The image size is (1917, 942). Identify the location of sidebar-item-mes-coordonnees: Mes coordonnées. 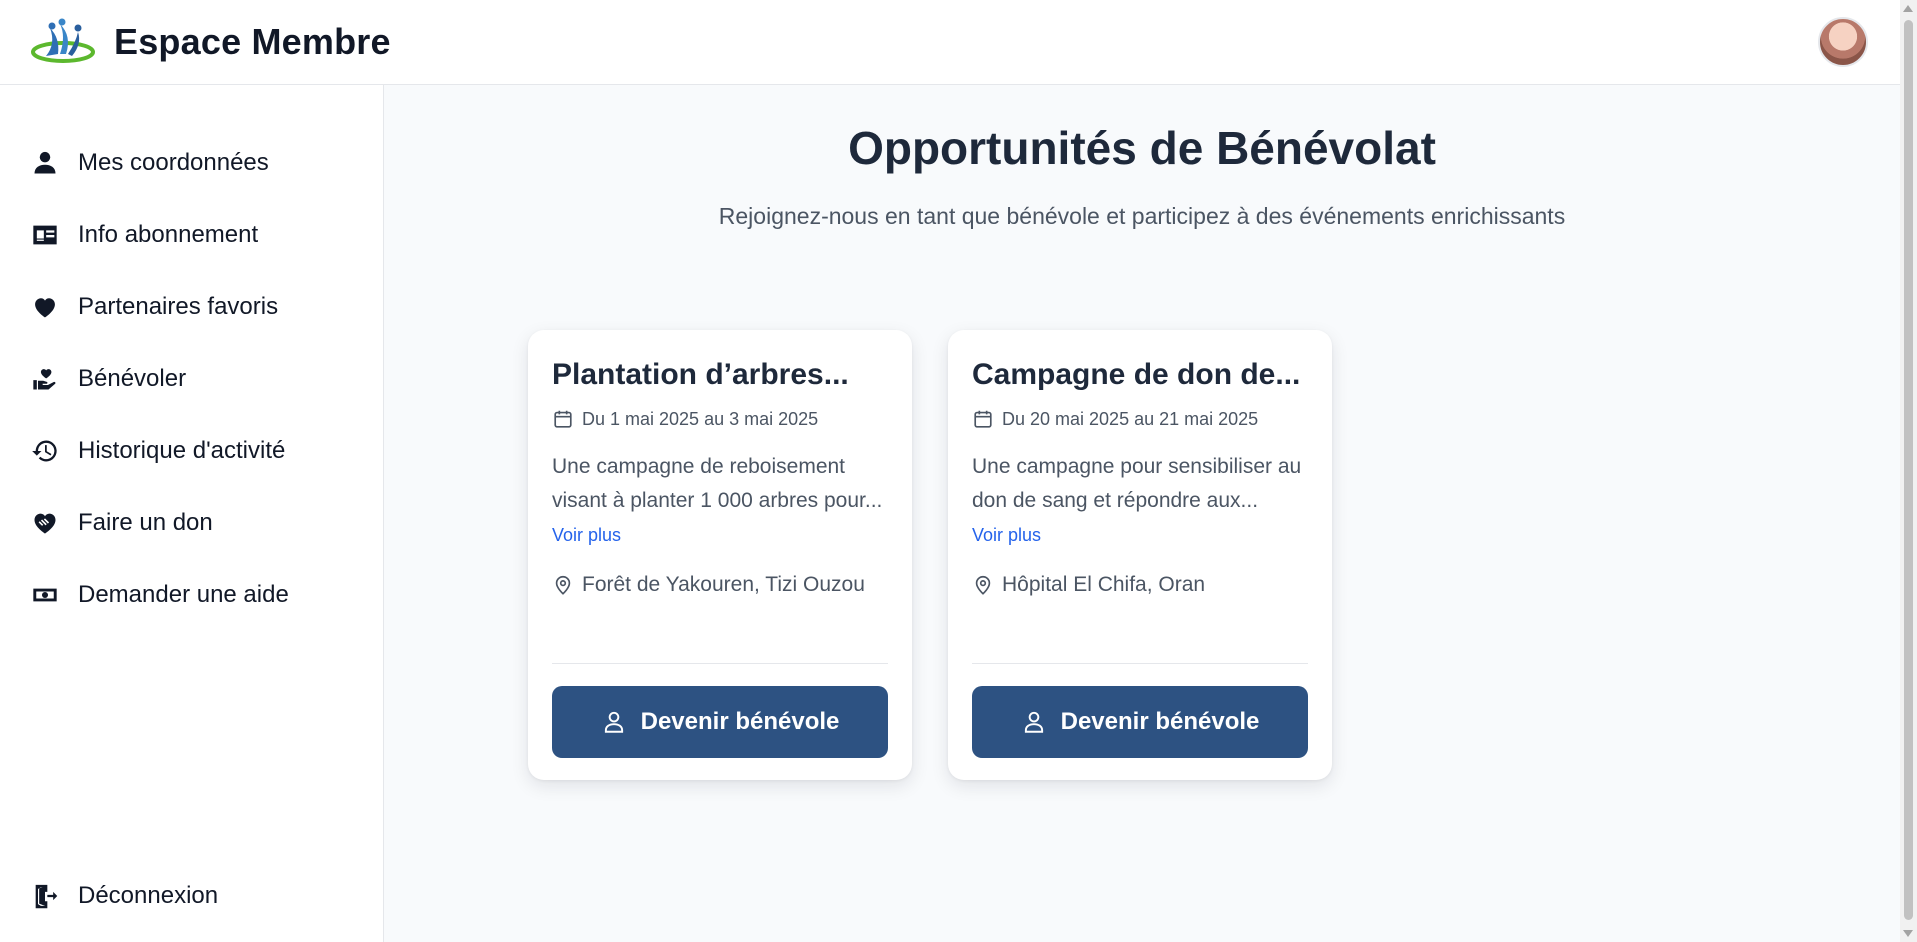
(191, 163).